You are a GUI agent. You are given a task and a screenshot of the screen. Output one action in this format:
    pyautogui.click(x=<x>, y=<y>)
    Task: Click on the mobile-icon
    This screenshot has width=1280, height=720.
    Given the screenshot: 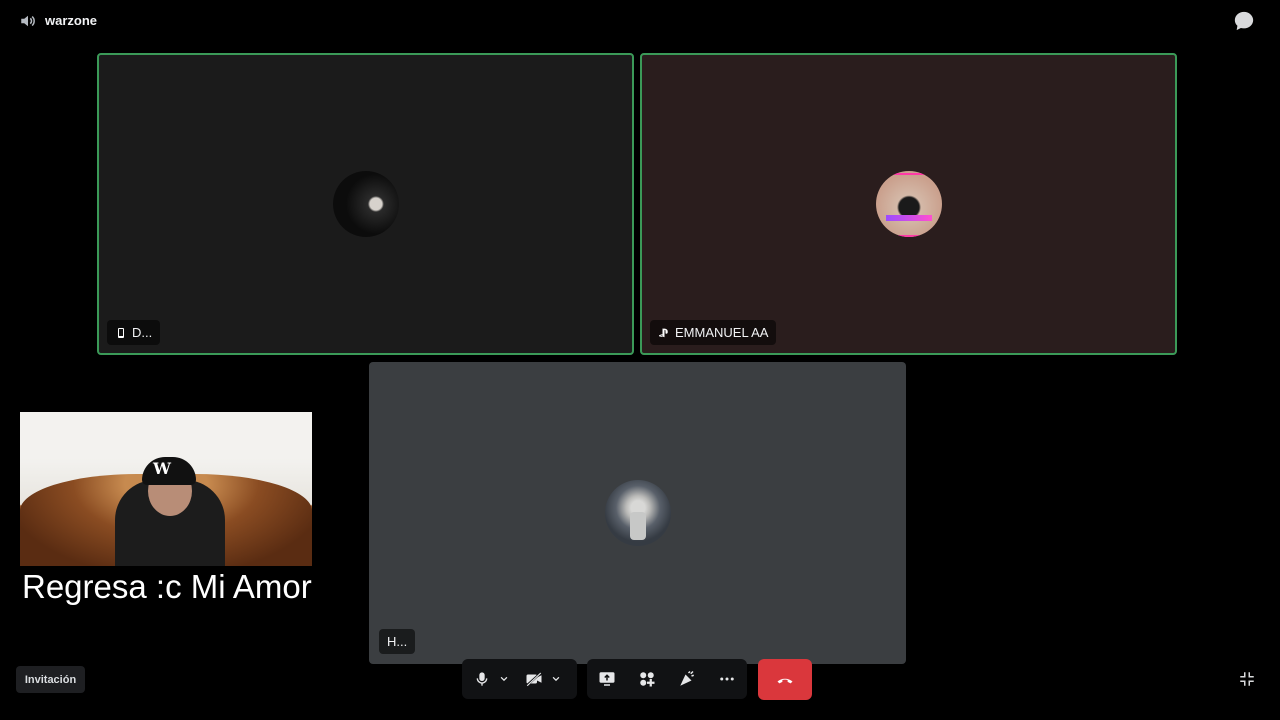 What is the action you would take?
    pyautogui.click(x=121, y=332)
    